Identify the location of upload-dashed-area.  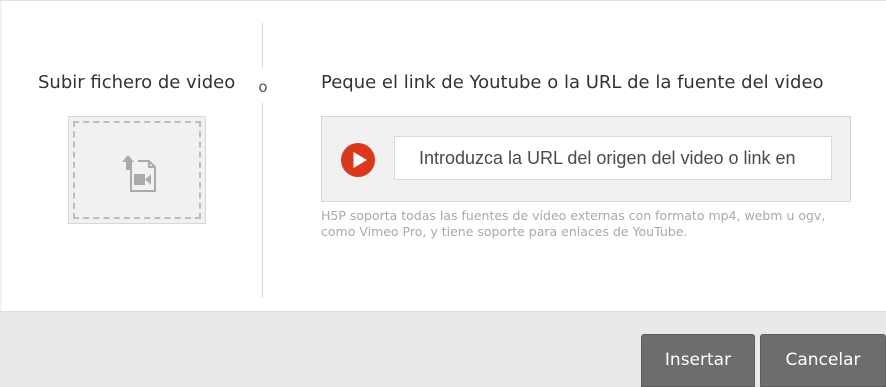
(137, 170).